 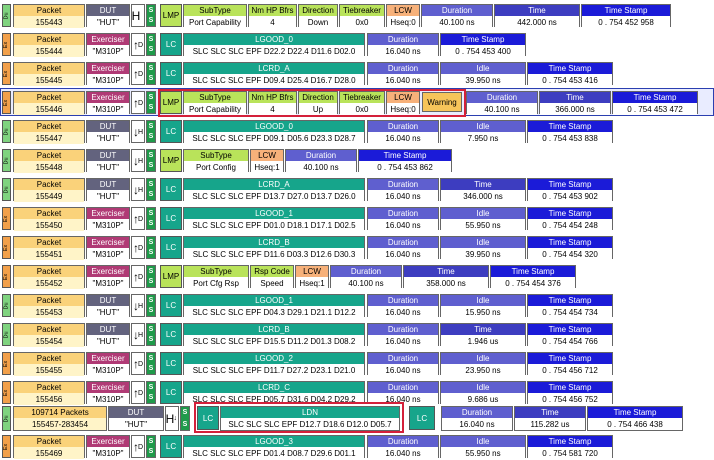 I want to click on lmp-badge: LMP, so click(x=171, y=15).